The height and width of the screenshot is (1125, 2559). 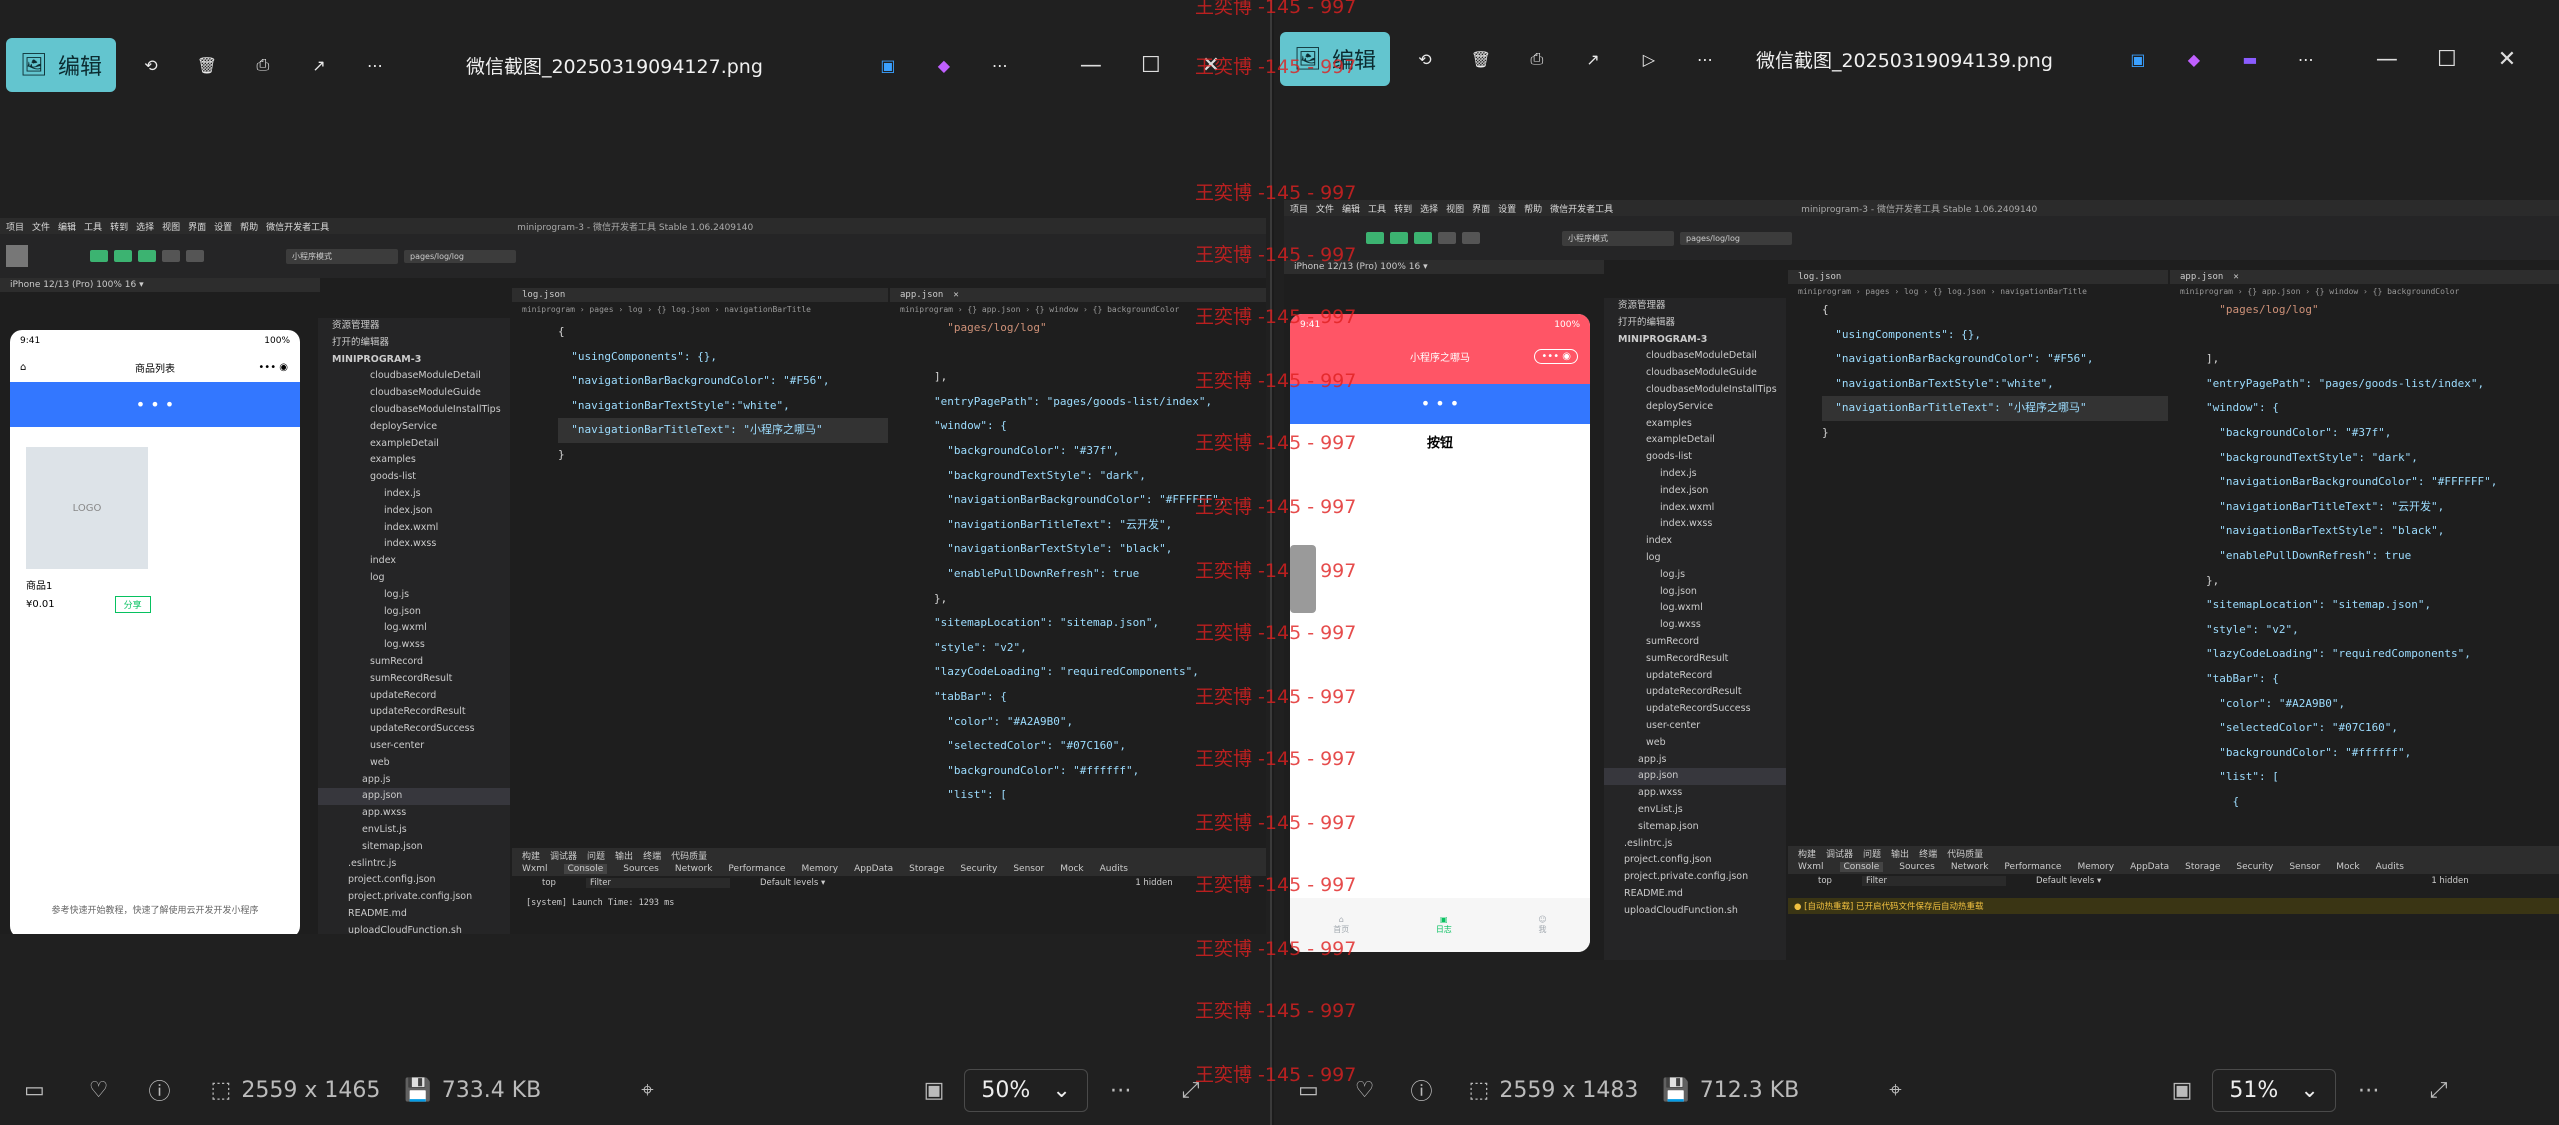 What do you see at coordinates (1811, 867) in the screenshot?
I see `devtools-tab: Wxml` at bounding box center [1811, 867].